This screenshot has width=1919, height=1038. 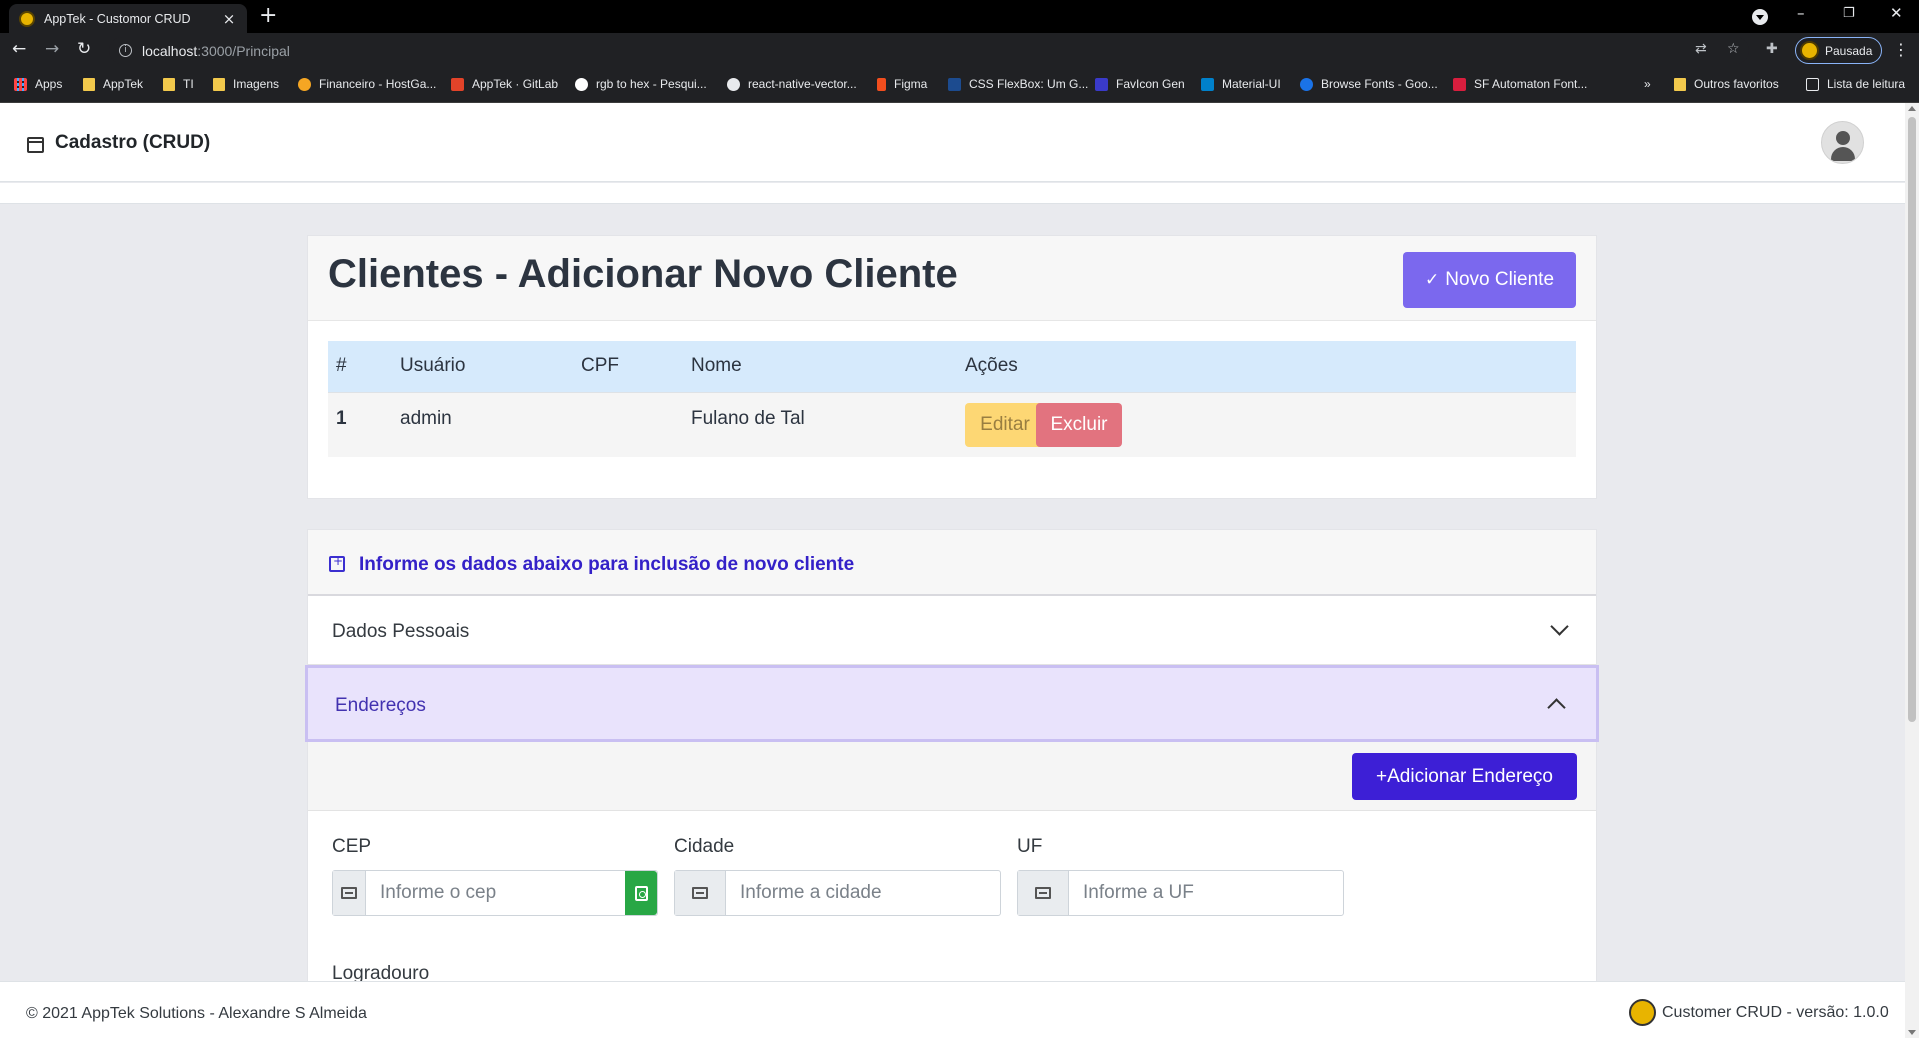 I want to click on address-toolbar: +Adicionar Endereço, so click(x=952, y=776).